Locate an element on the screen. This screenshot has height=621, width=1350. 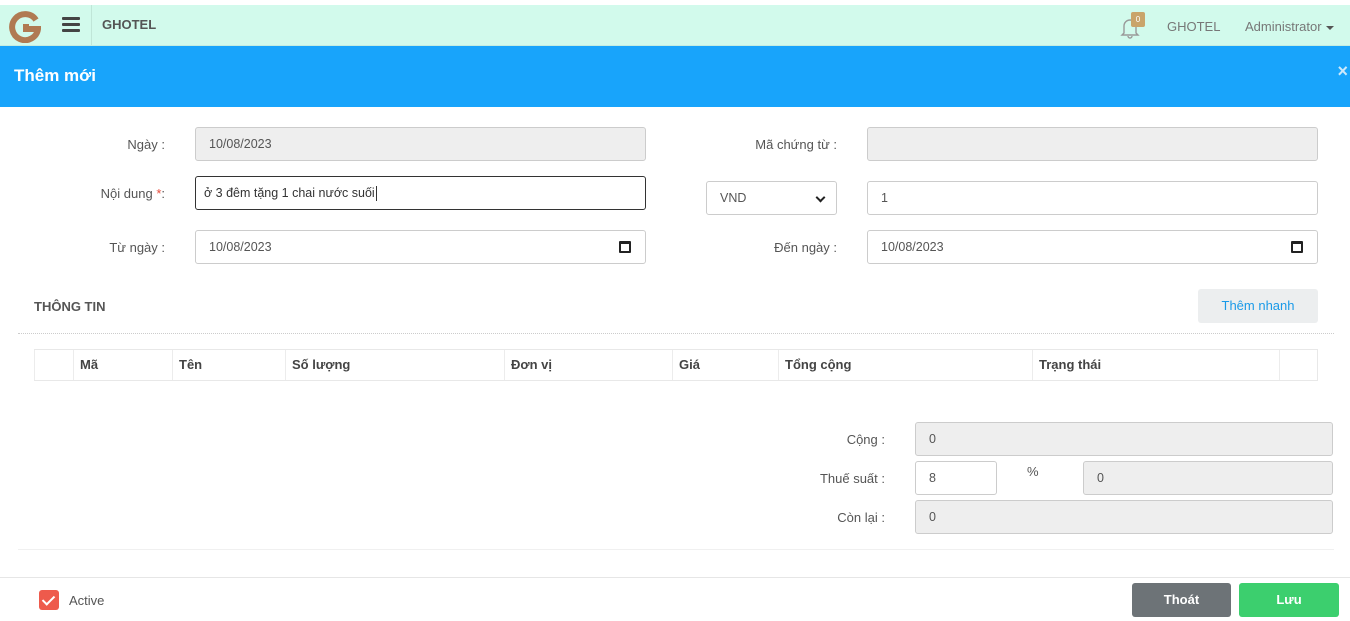
column-header-quantity: Số lượng is located at coordinates (394, 365).